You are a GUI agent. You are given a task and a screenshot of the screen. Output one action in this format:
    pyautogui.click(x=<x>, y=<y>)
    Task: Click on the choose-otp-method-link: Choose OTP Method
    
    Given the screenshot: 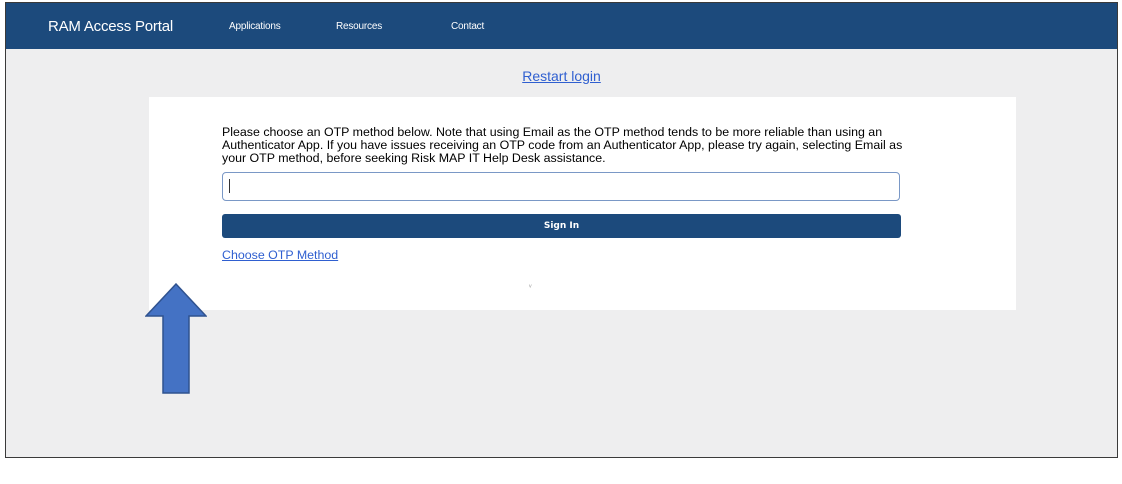 What is the action you would take?
    pyautogui.click(x=280, y=255)
    